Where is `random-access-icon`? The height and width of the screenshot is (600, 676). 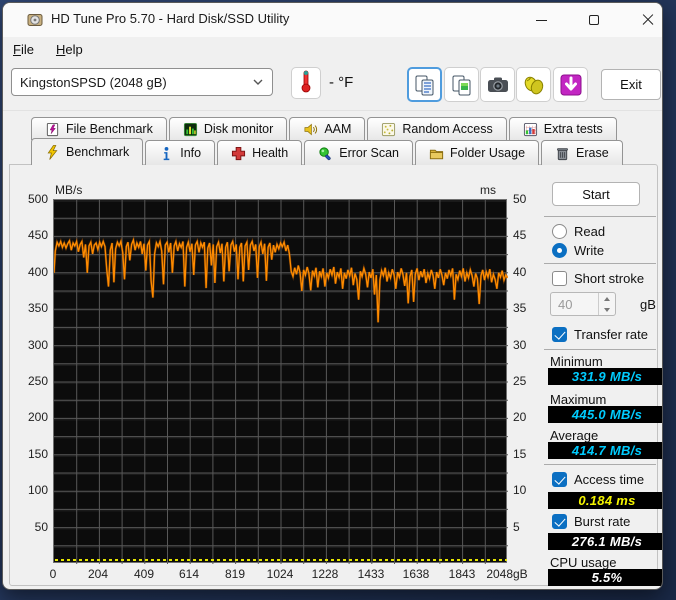
random-access-icon is located at coordinates (388, 129).